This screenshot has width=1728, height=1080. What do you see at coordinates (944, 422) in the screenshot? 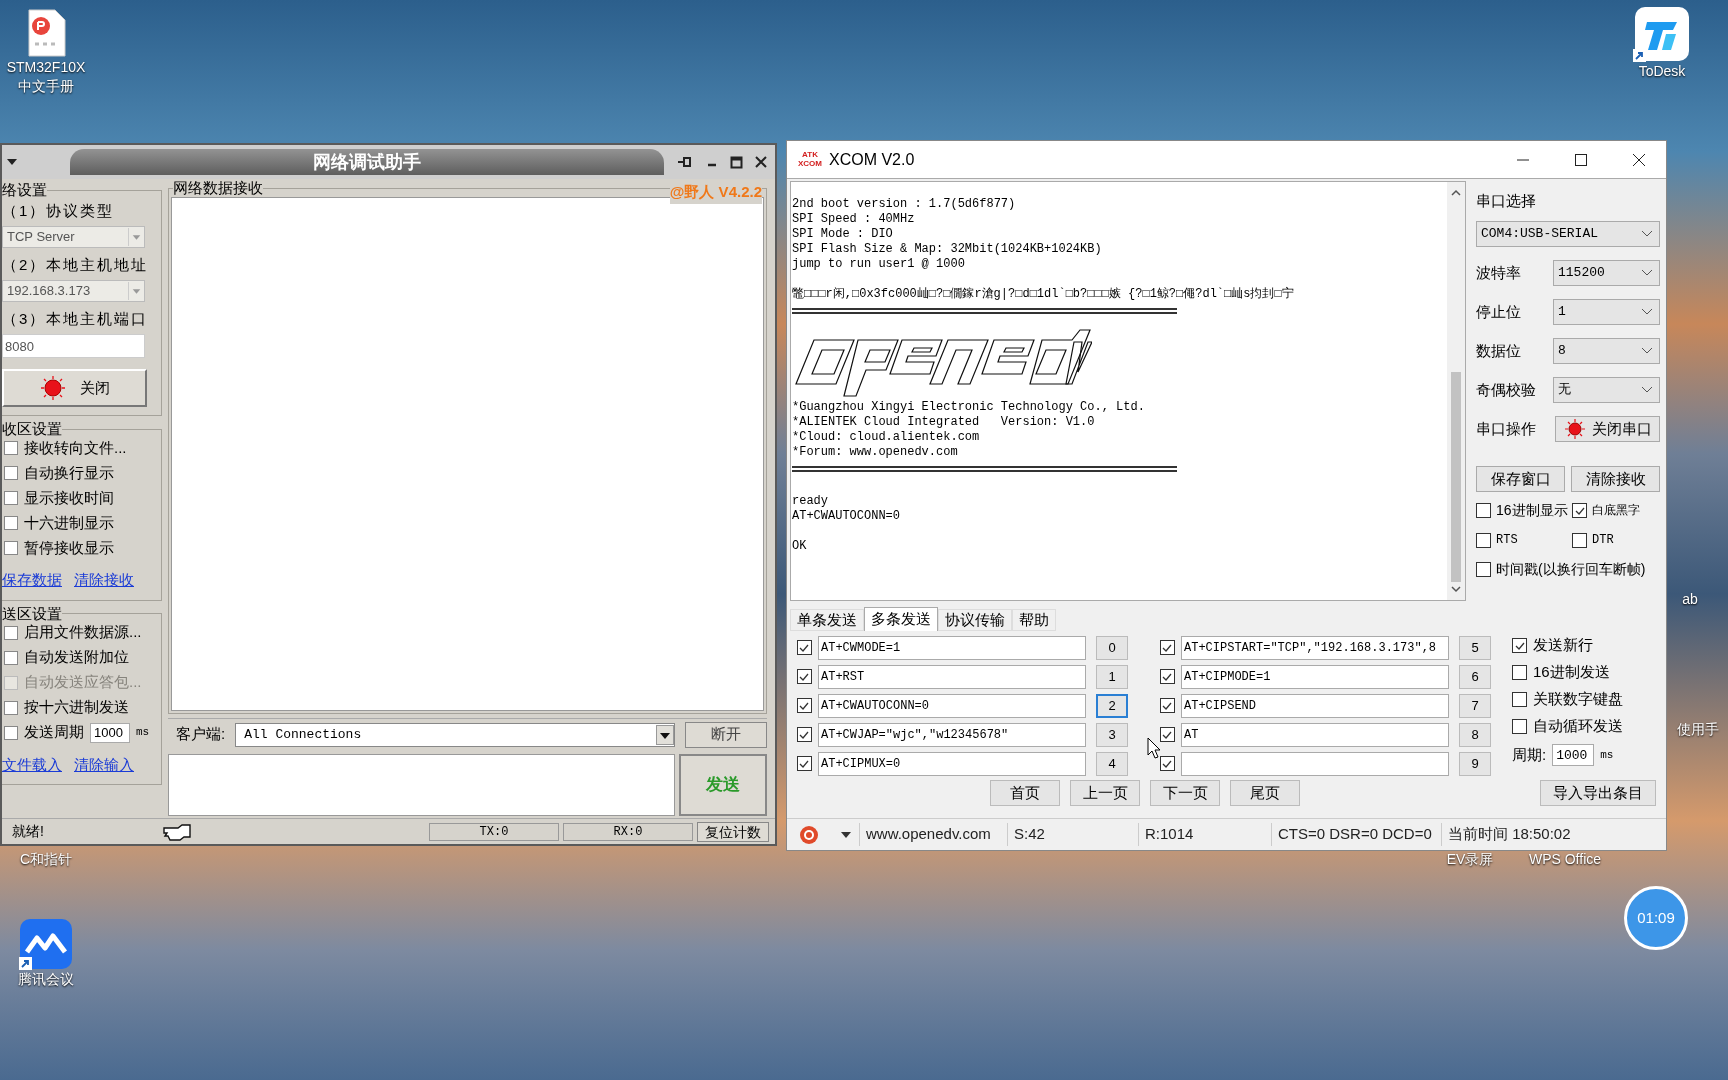
I see `output-line: *ALIENTEK Cloud Integrated Version: V1.0` at bounding box center [944, 422].